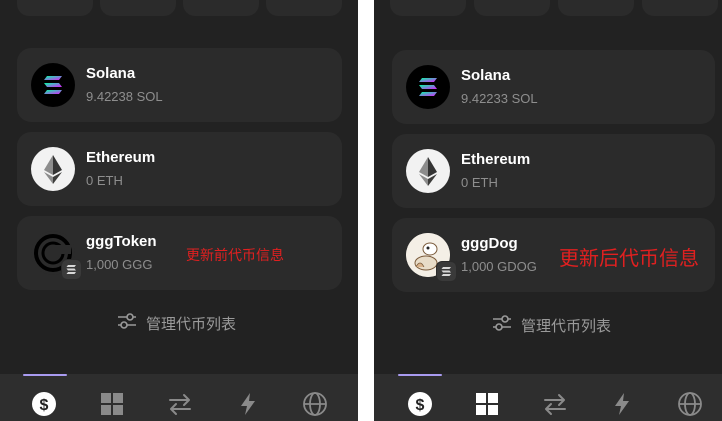 The image size is (722, 421). What do you see at coordinates (119, 264) in the screenshot?
I see `token-amount: 1,000 GGG` at bounding box center [119, 264].